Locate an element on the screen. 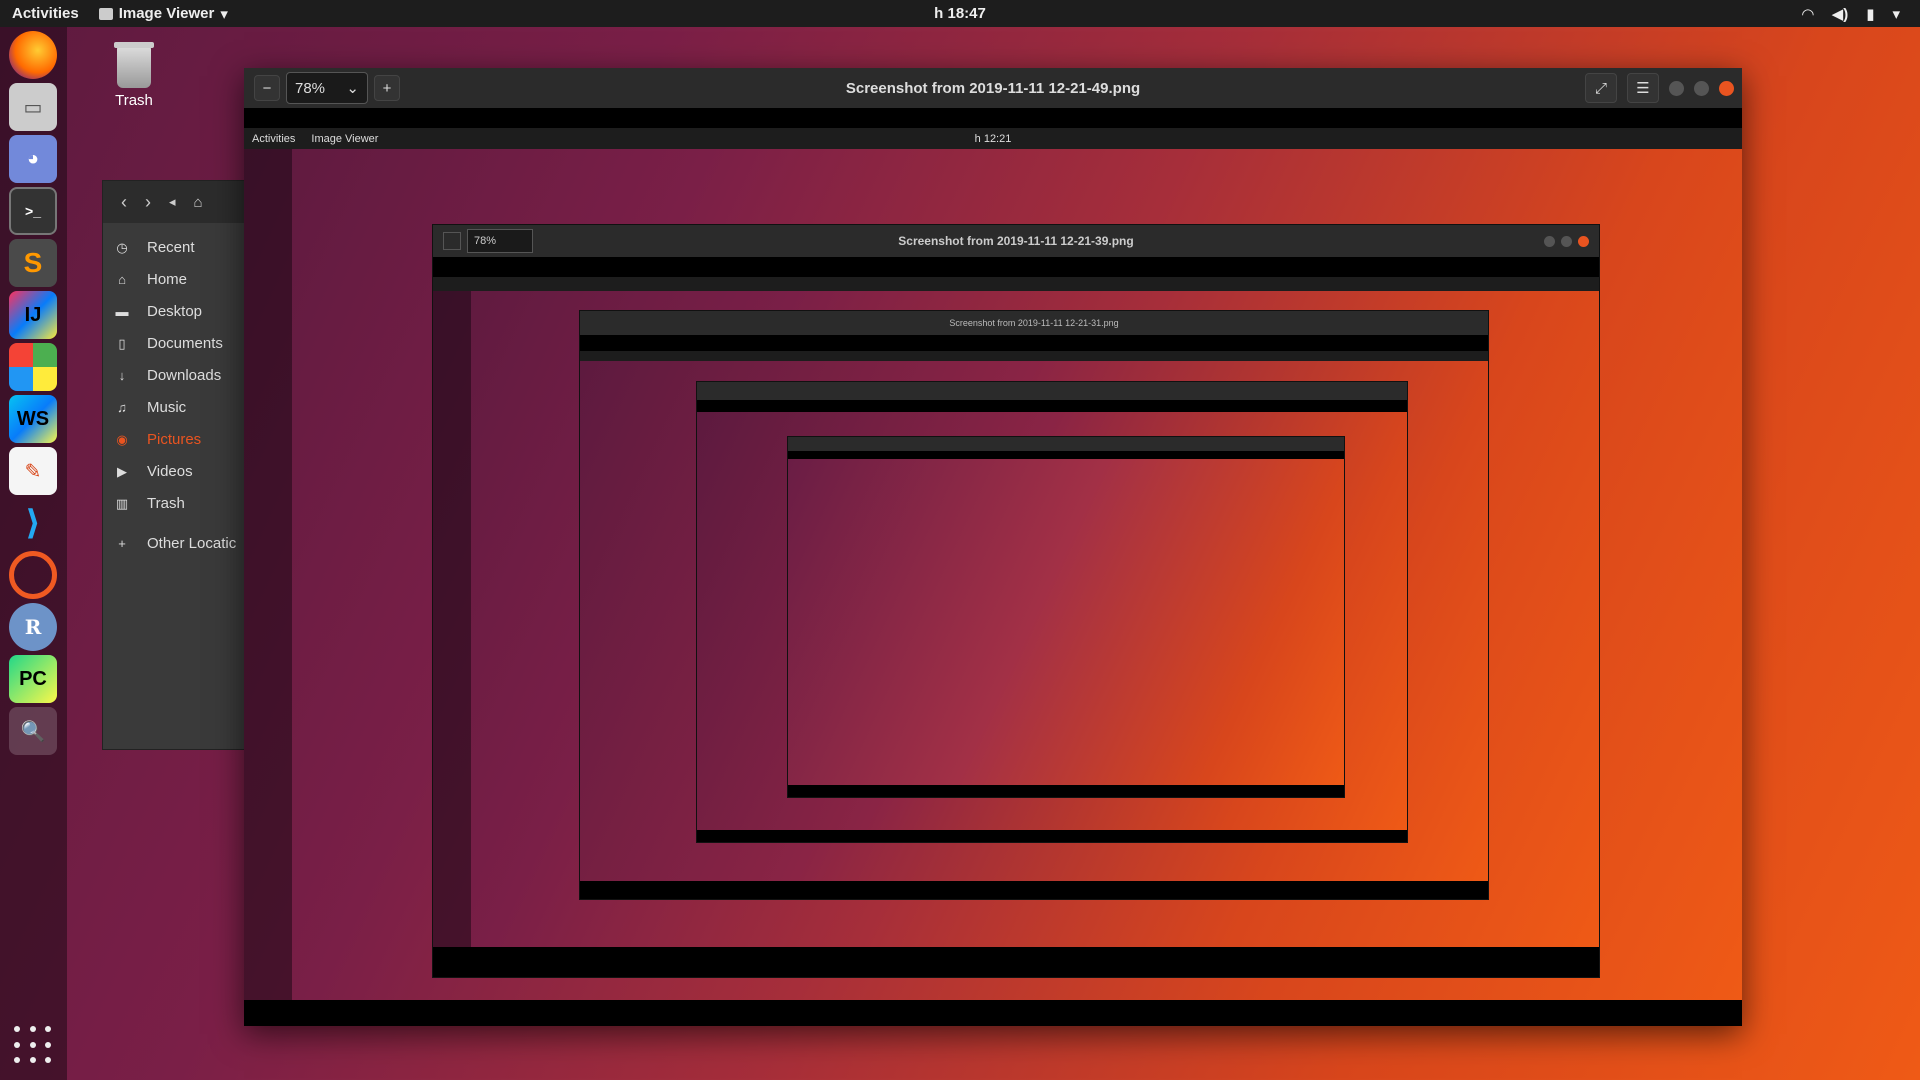 Image resolution: width=1920 pixels, height=1080 pixels. document-icon: ▯ is located at coordinates (122, 343).